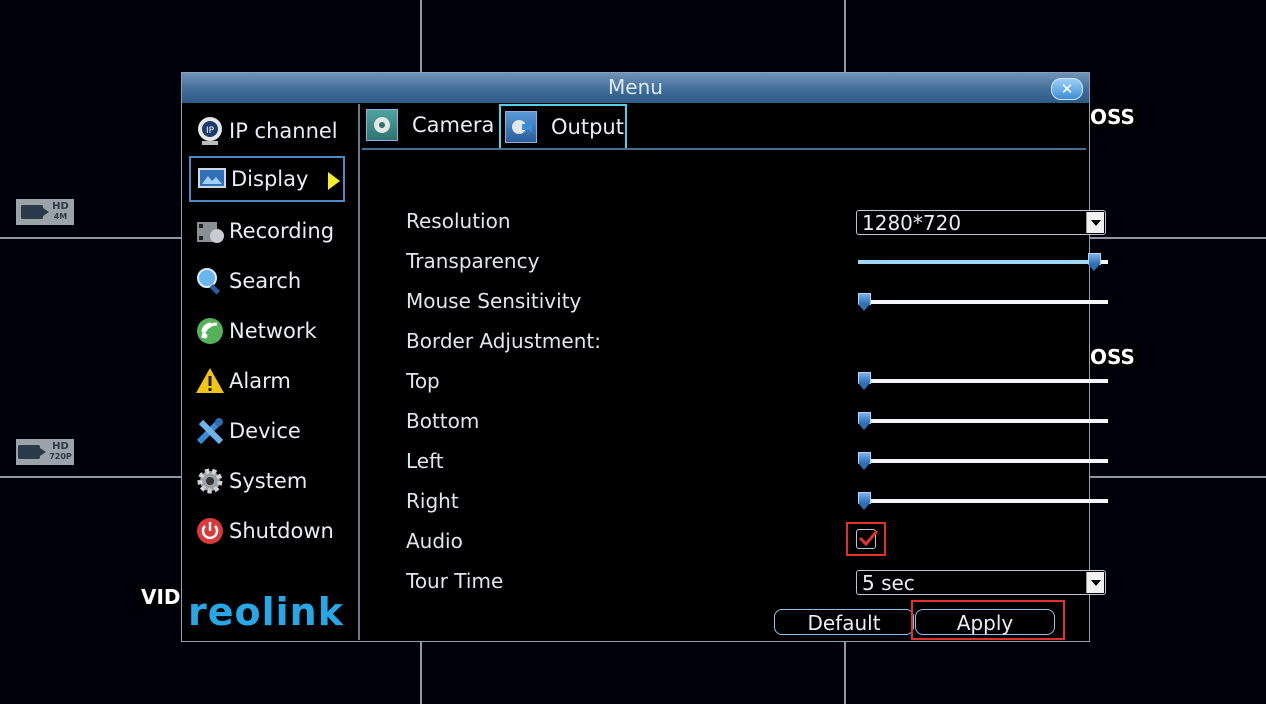  Describe the element at coordinates (455, 581) in the screenshot. I see `tour-time-label: Tour Time` at that location.